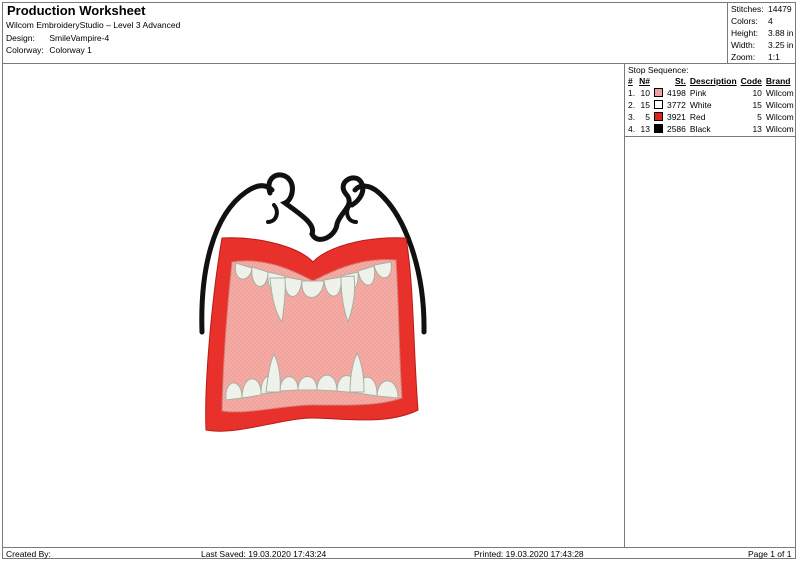 Image resolution: width=800 pixels, height=563 pixels. I want to click on design-preview, so click(313, 302).